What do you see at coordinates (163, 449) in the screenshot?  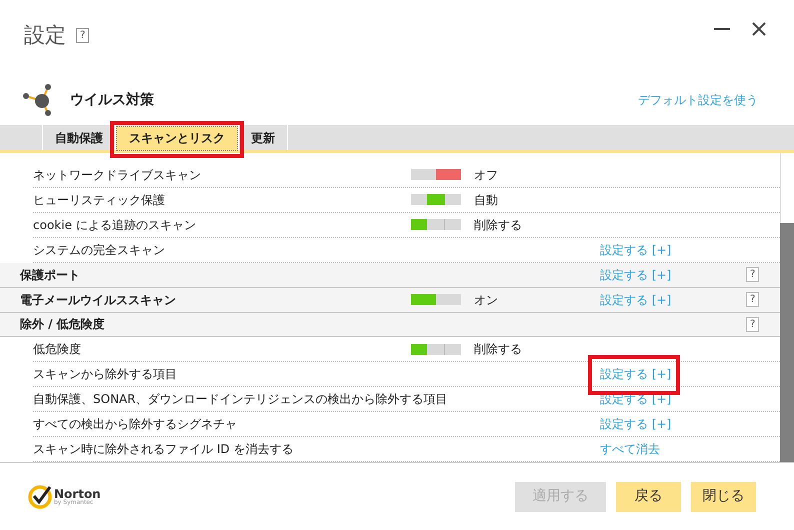 I see `setting-label: スキャン時に除外されるファイル ID を消去する` at bounding box center [163, 449].